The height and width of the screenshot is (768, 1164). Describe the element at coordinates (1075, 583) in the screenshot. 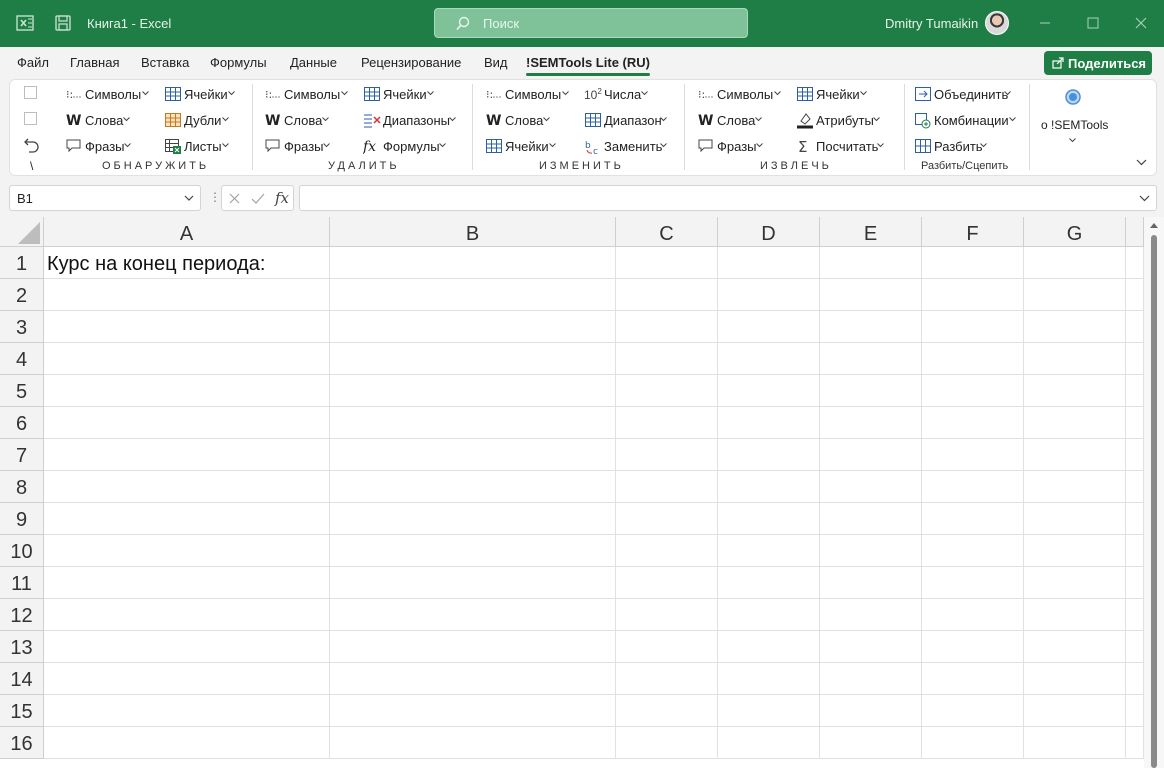

I see `cell-g11` at that location.